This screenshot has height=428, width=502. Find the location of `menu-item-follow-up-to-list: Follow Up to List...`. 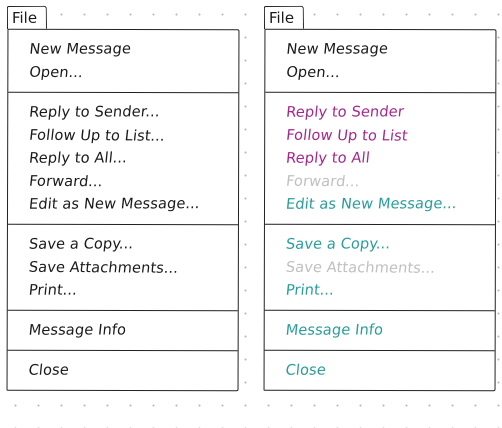

menu-item-follow-up-to-list: Follow Up to List... is located at coordinates (133, 136).